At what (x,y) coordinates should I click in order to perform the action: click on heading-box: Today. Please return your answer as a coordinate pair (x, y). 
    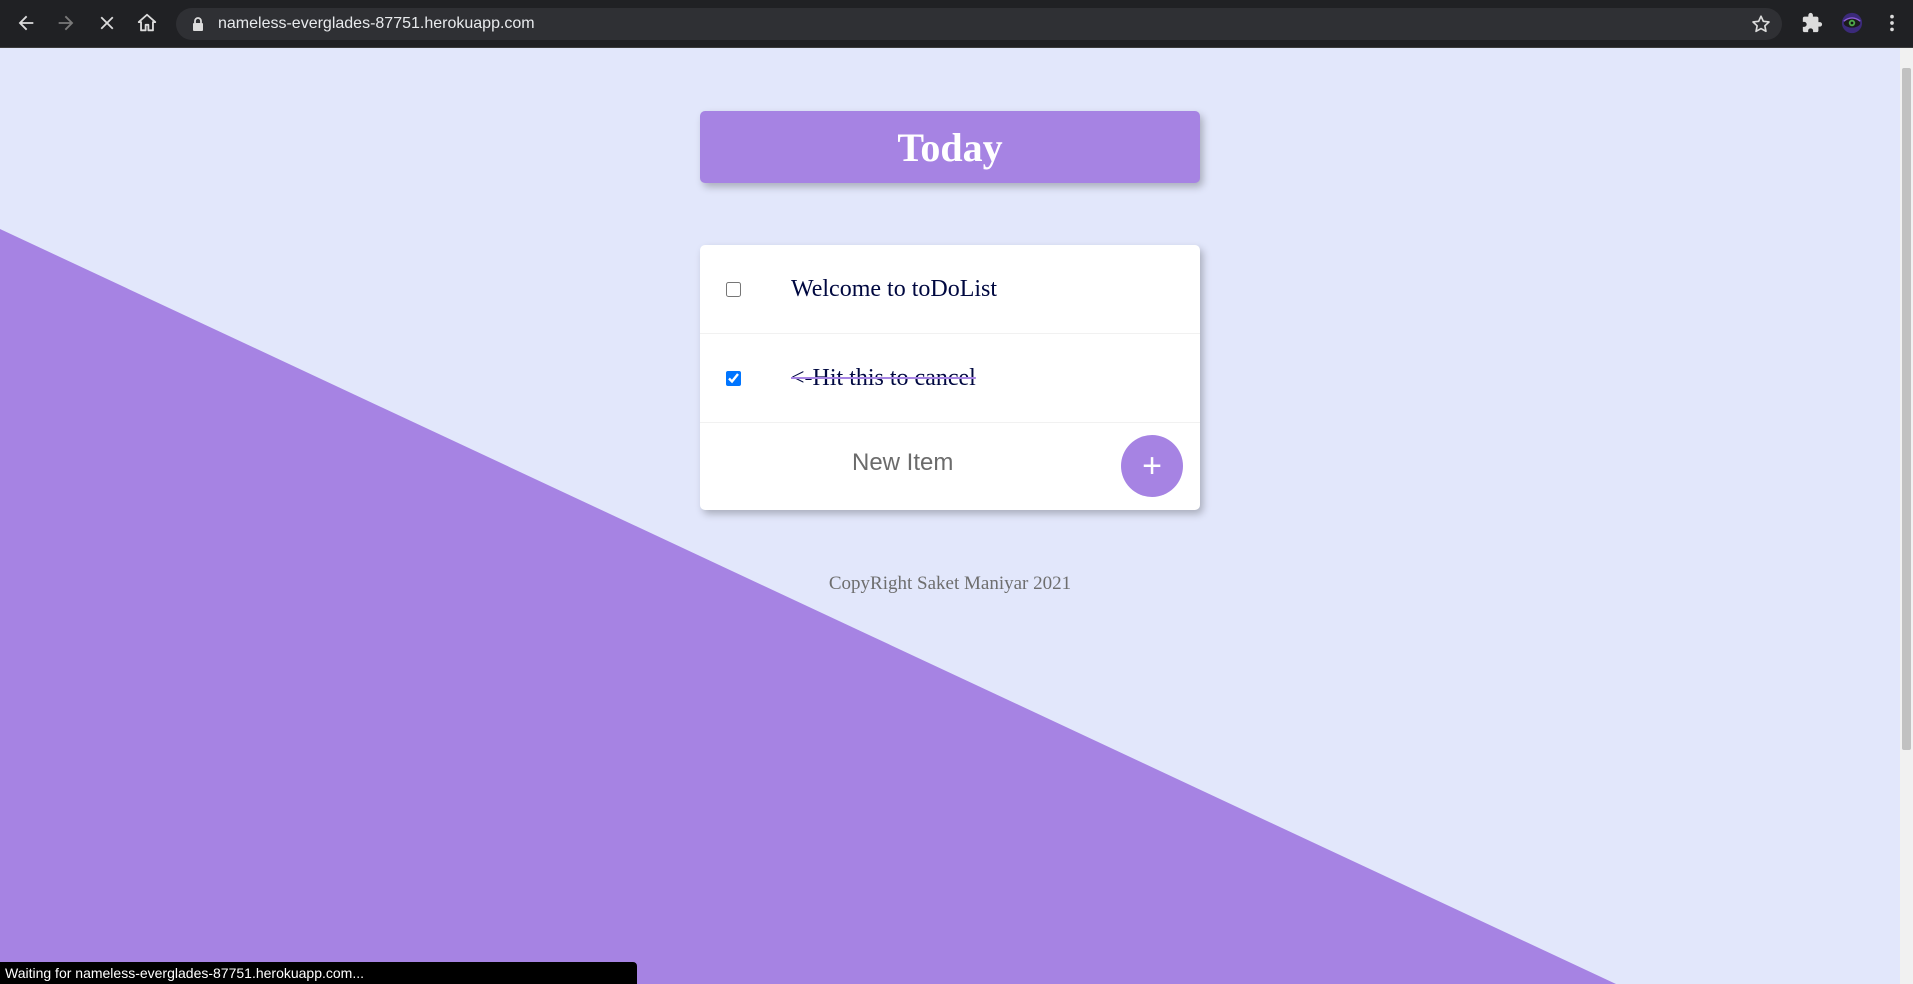
    Looking at the image, I should click on (950, 147).